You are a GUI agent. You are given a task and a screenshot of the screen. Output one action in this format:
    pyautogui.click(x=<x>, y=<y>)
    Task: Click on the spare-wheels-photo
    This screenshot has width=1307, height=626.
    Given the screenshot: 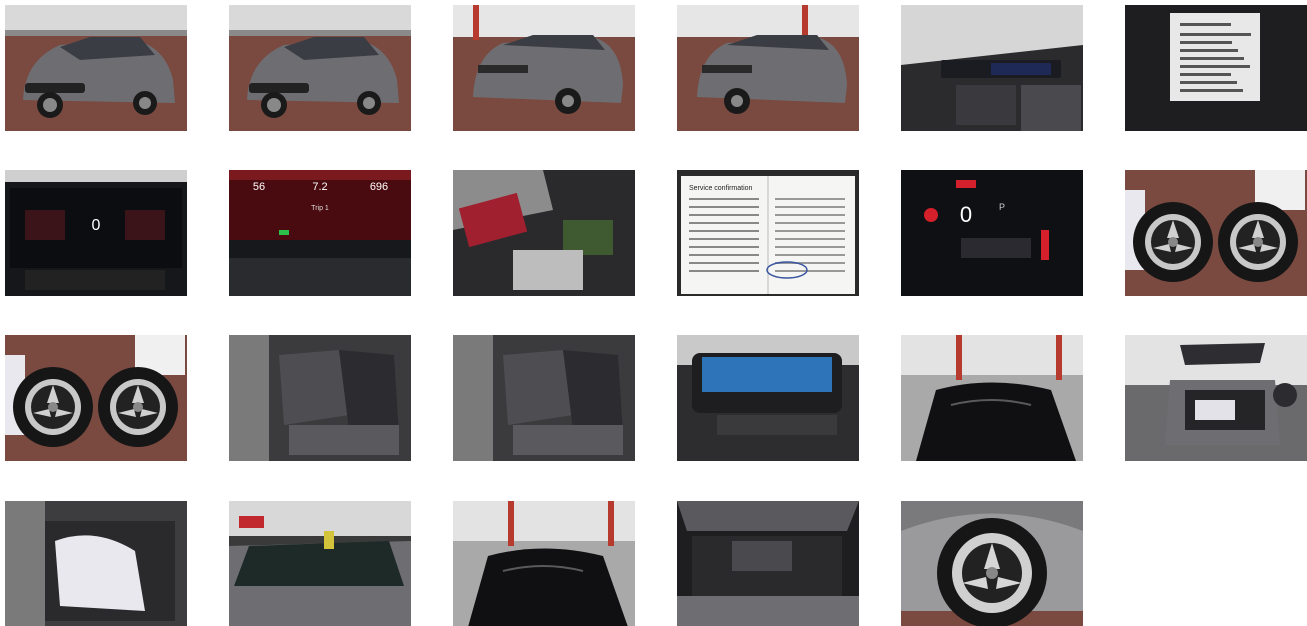 What is the action you would take?
    pyautogui.click(x=1216, y=233)
    